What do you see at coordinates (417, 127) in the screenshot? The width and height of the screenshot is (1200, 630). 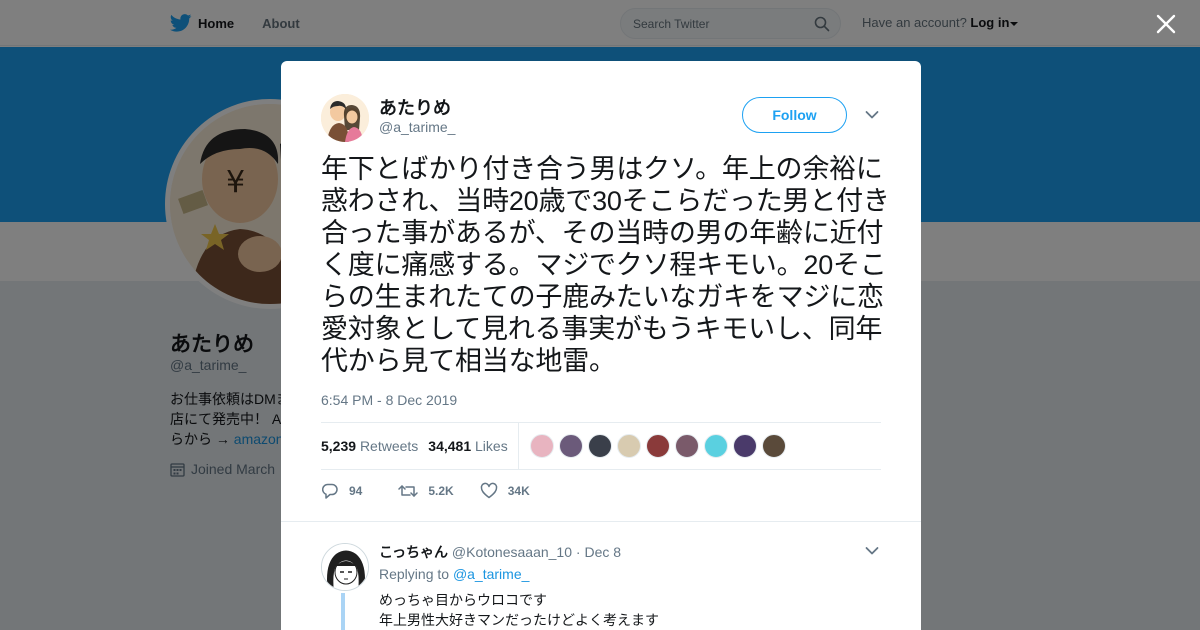 I see `tweet-author-handle: @a_tarime_` at bounding box center [417, 127].